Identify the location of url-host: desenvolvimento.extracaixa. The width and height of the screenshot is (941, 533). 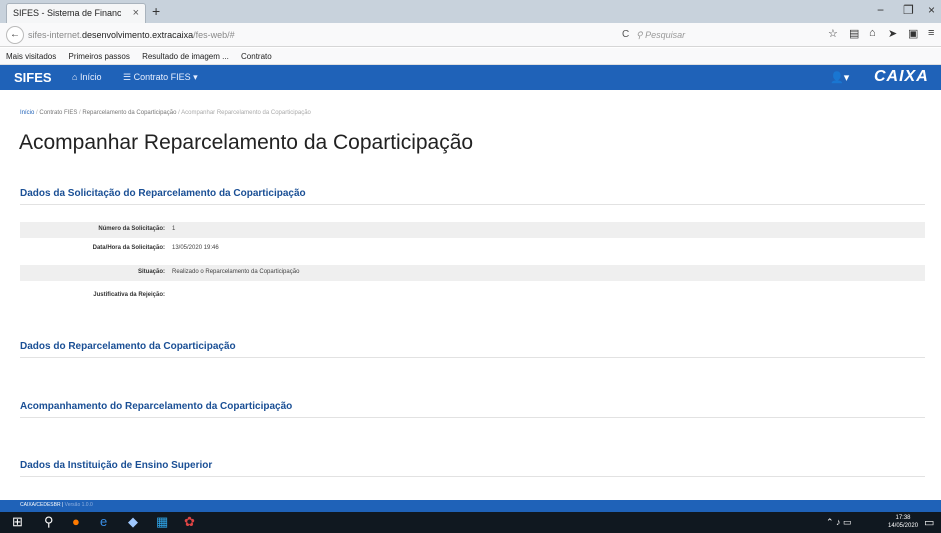
(138, 35).